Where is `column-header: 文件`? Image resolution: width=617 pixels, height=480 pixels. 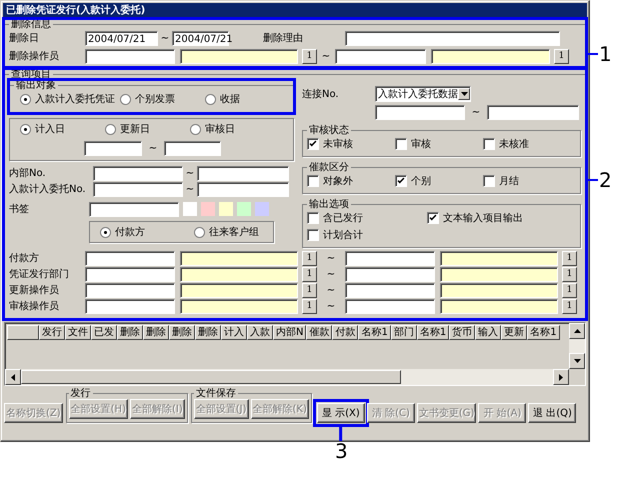
column-header: 文件 is located at coordinates (78, 332).